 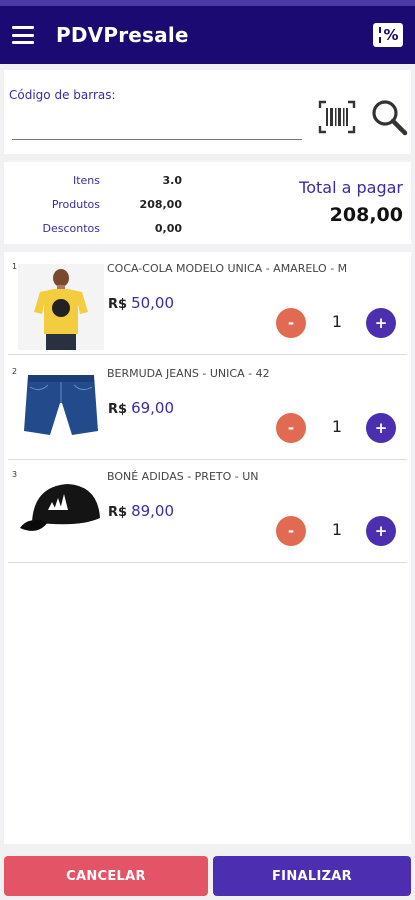 I want to click on app-bar: PDVPresale %, so click(x=207, y=35).